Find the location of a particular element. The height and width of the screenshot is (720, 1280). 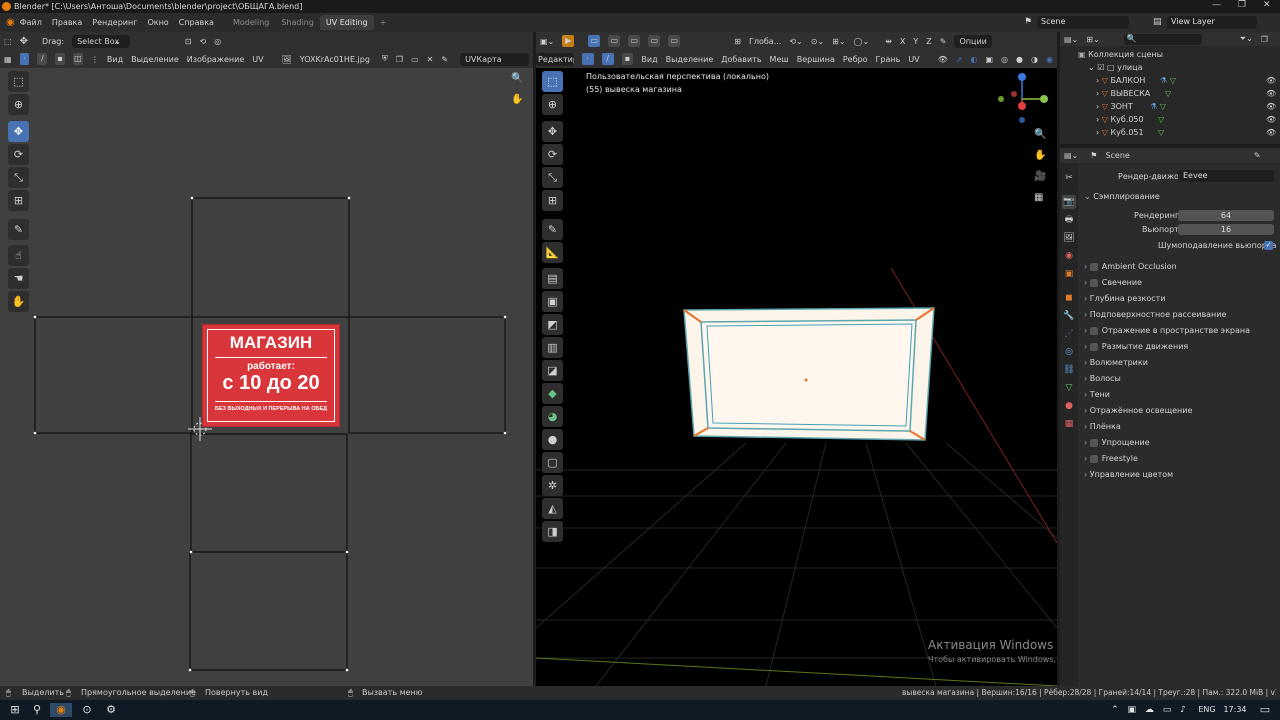

output-tab-icon: 🖶 is located at coordinates (1069, 220).